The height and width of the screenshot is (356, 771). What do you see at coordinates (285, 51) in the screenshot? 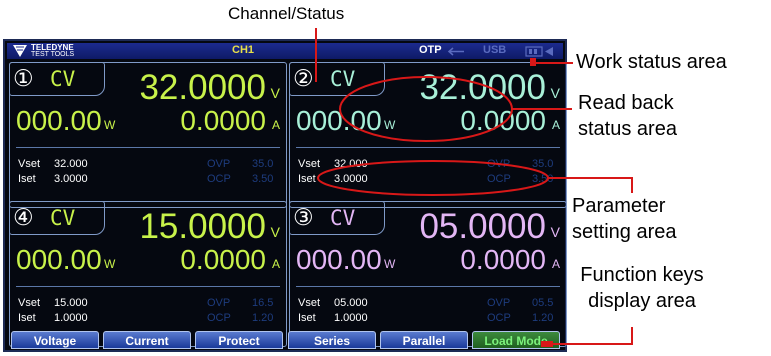
I see `top-status-bar: TELEDYNE TEST TOOLS CH1 OTP USB` at bounding box center [285, 51].